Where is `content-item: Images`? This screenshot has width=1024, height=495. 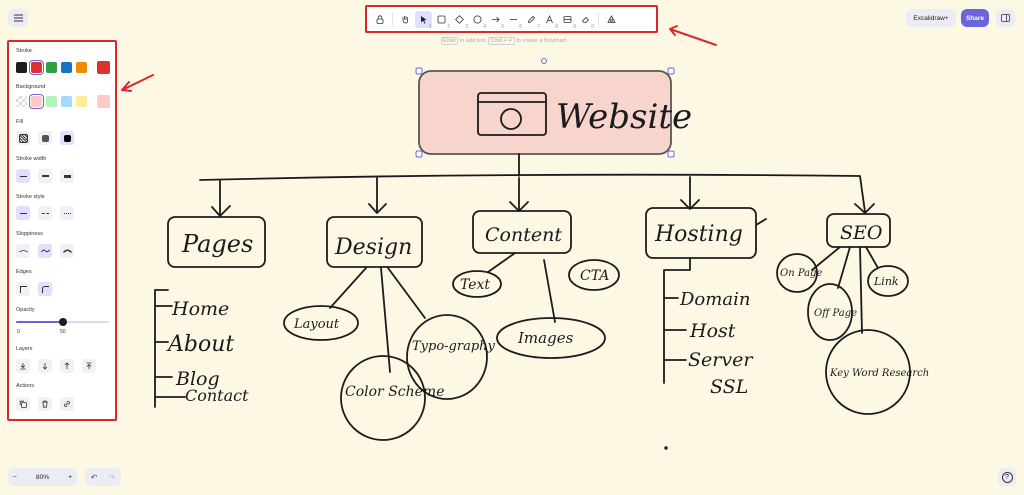
content-item: Images is located at coordinates (545, 338).